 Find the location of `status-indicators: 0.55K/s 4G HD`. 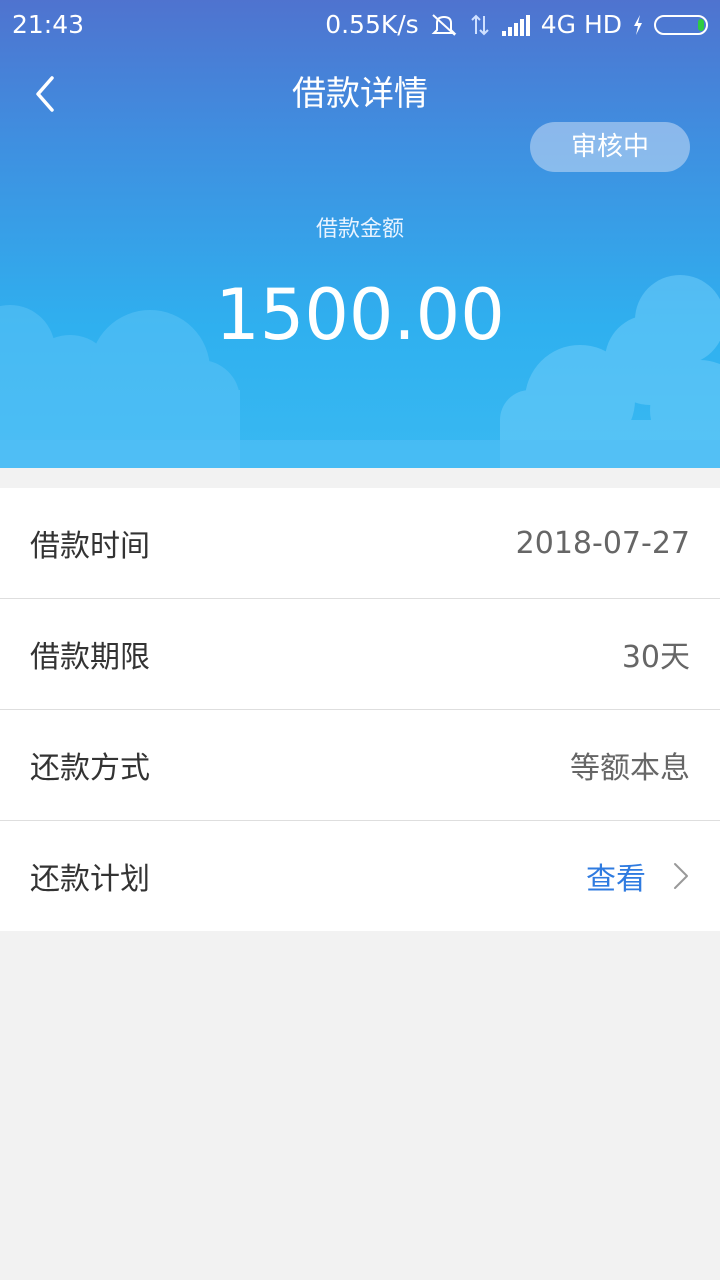

status-indicators: 0.55K/s 4G HD is located at coordinates (516, 25).